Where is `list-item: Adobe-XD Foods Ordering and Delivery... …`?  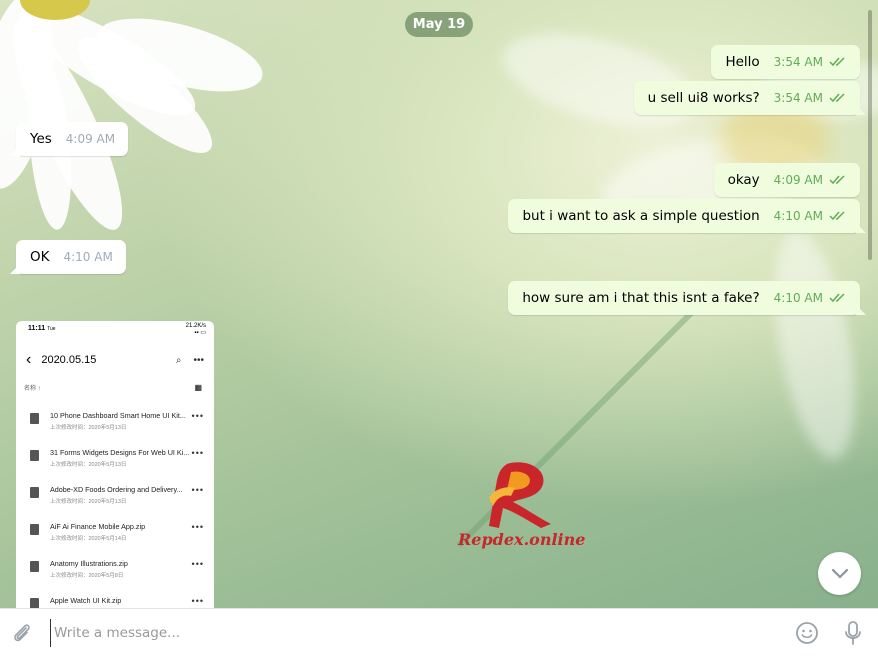 list-item: Adobe-XD Foods Ordering and Delivery... … is located at coordinates (117, 498).